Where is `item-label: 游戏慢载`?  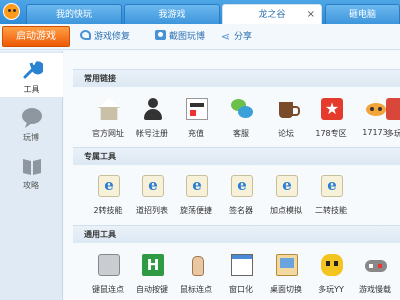
item-label: 游戏慢载 is located at coordinates (375, 289).